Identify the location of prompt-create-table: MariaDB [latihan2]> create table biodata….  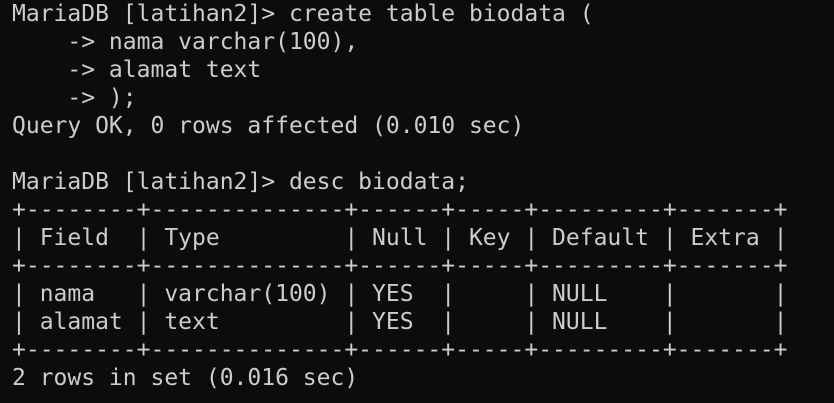
(303, 14).